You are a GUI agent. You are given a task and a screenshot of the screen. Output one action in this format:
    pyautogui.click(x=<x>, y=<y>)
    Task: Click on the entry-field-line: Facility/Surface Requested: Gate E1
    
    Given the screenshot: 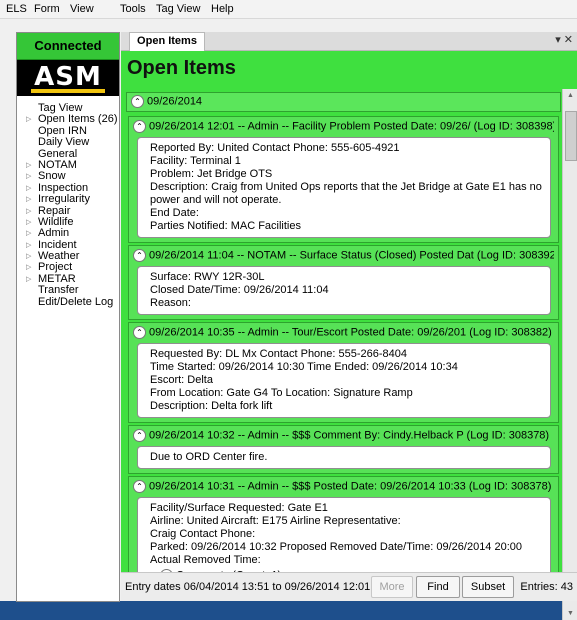 What is the action you would take?
    pyautogui.click(x=239, y=508)
    